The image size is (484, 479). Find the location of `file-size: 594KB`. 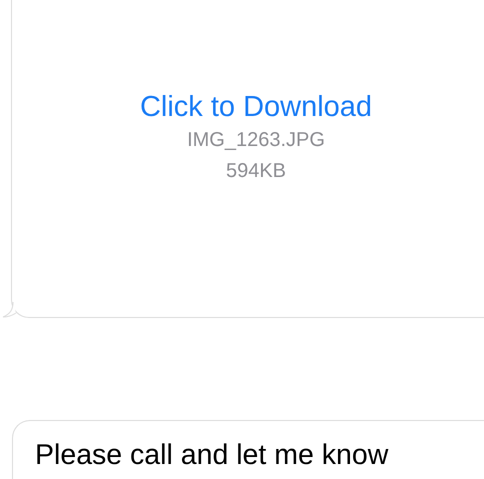

file-size: 594KB is located at coordinates (256, 171).